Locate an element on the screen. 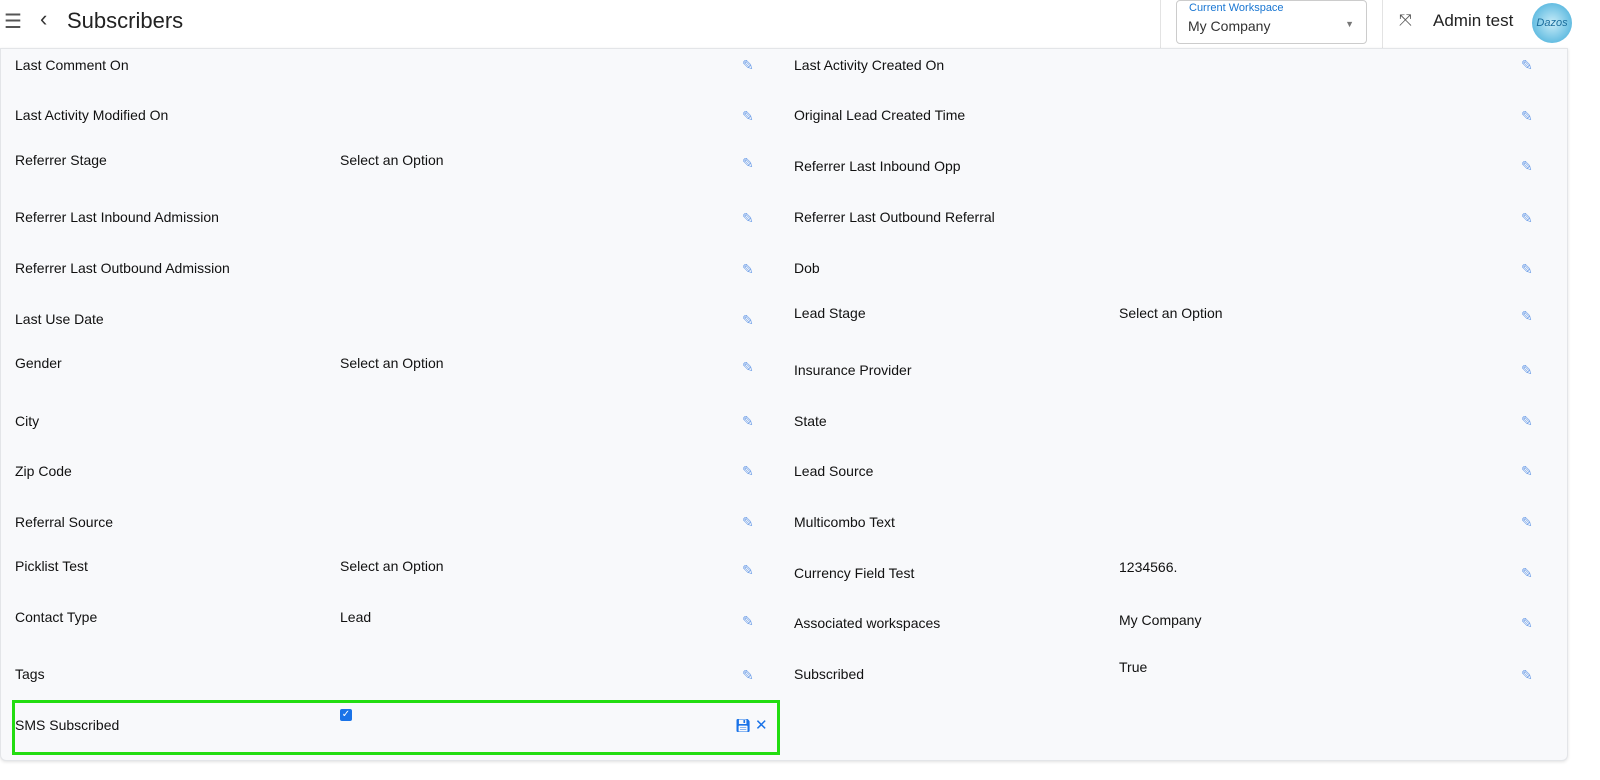 The height and width of the screenshot is (780, 1600). field-label: Last Comment On is located at coordinates (72, 65).